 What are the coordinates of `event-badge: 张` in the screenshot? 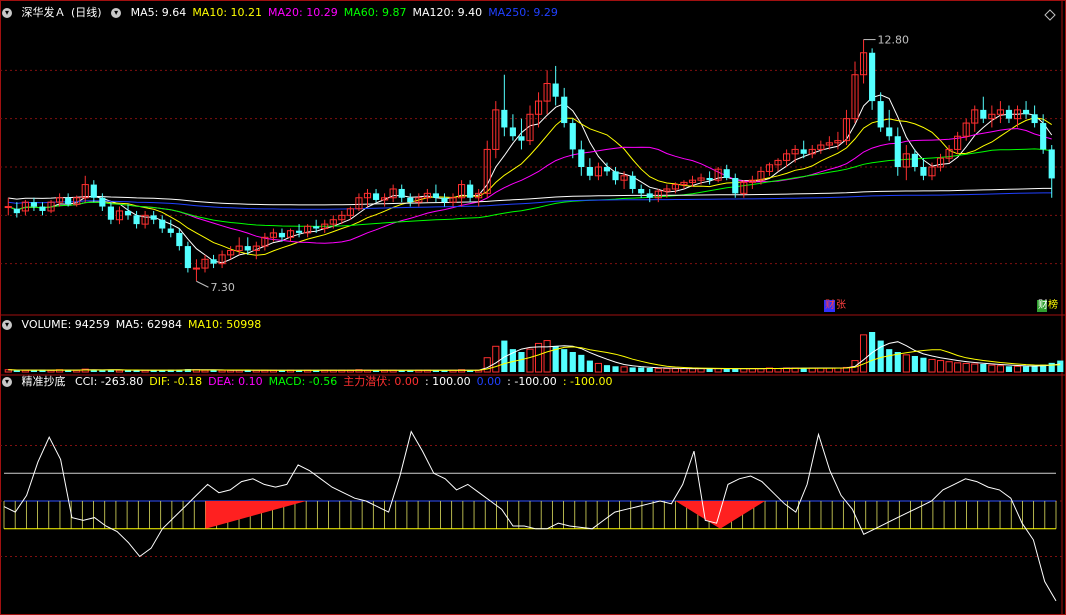 It's located at (841, 306).